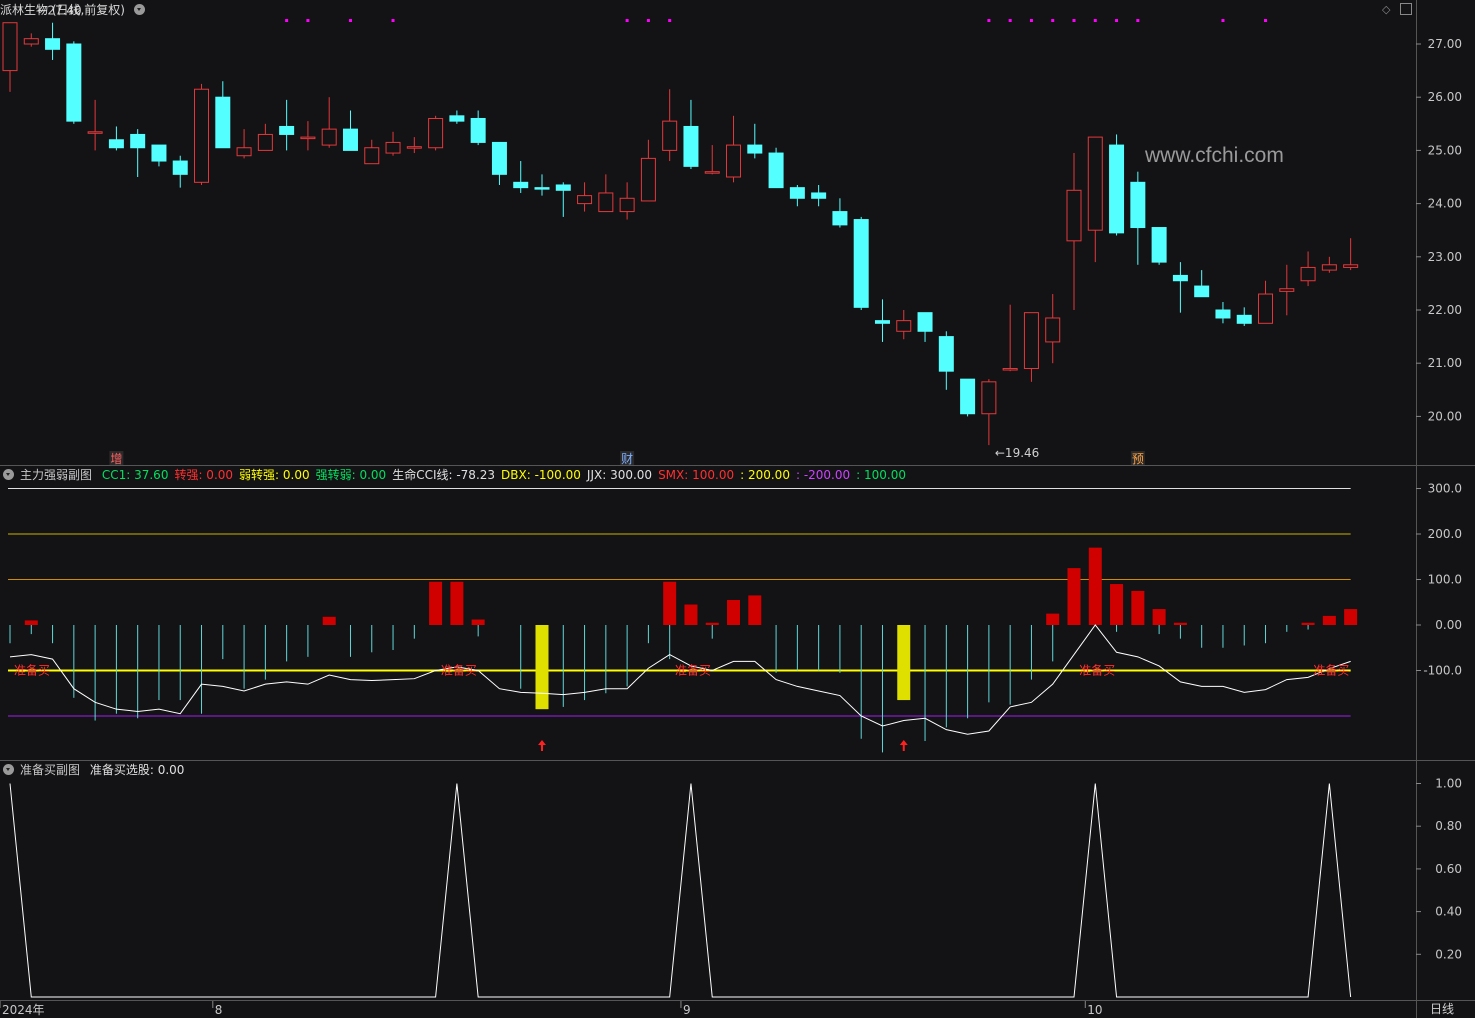 The image size is (1475, 1018). I want to click on event-marker: 增, so click(116, 459).